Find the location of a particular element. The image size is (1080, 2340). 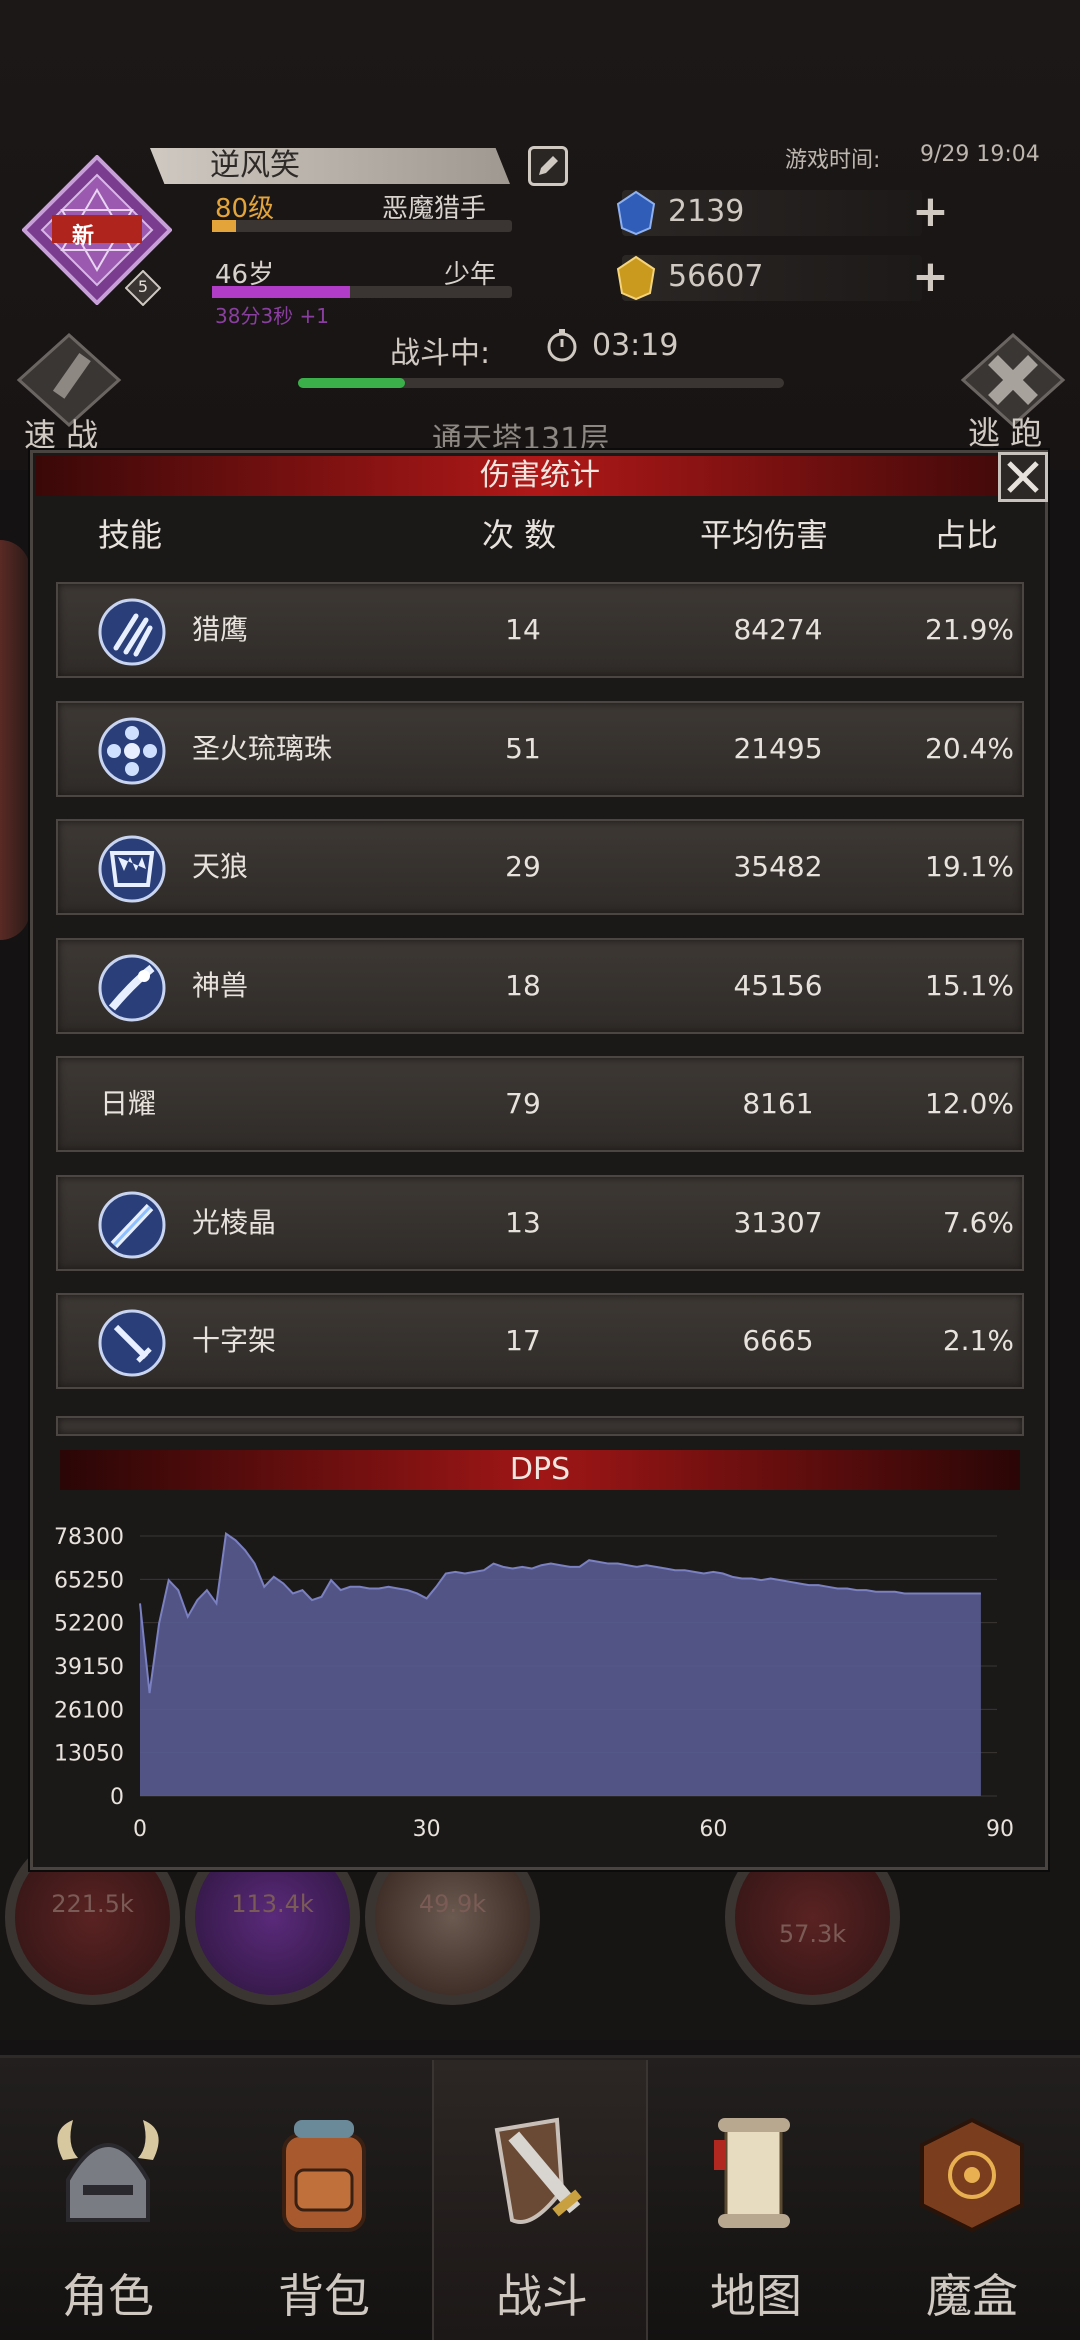

nav-role: 角色 is located at coordinates (108, 2200).